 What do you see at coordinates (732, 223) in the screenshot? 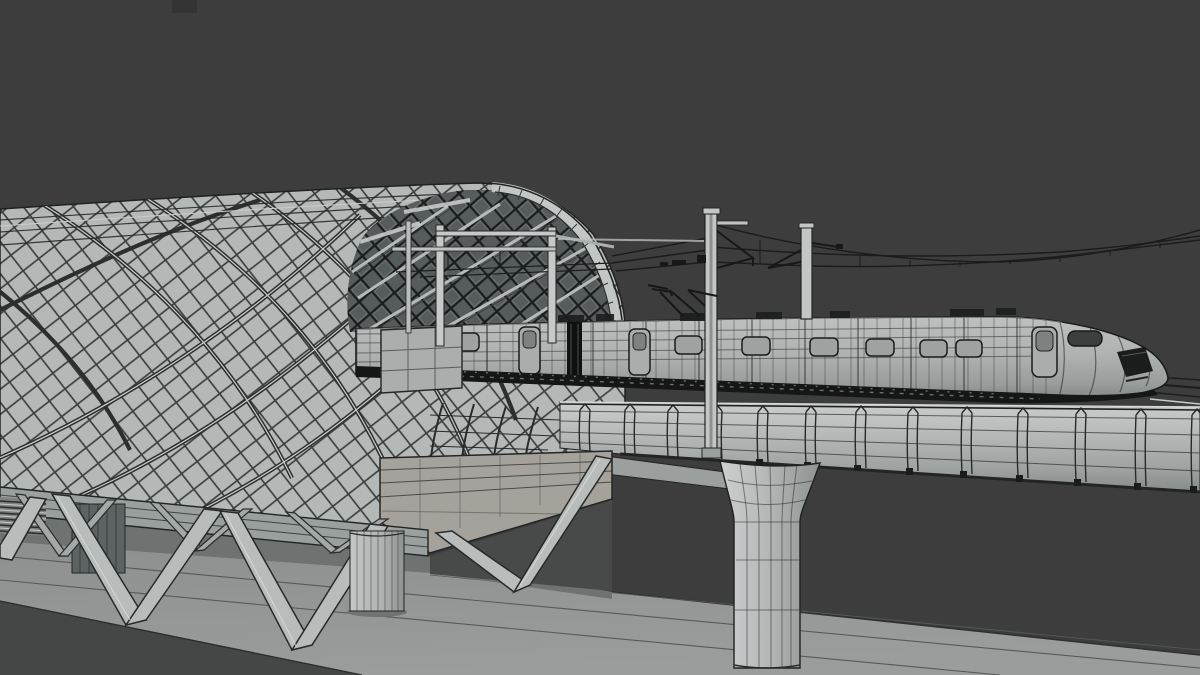
I see `mast1-crossarm` at bounding box center [732, 223].